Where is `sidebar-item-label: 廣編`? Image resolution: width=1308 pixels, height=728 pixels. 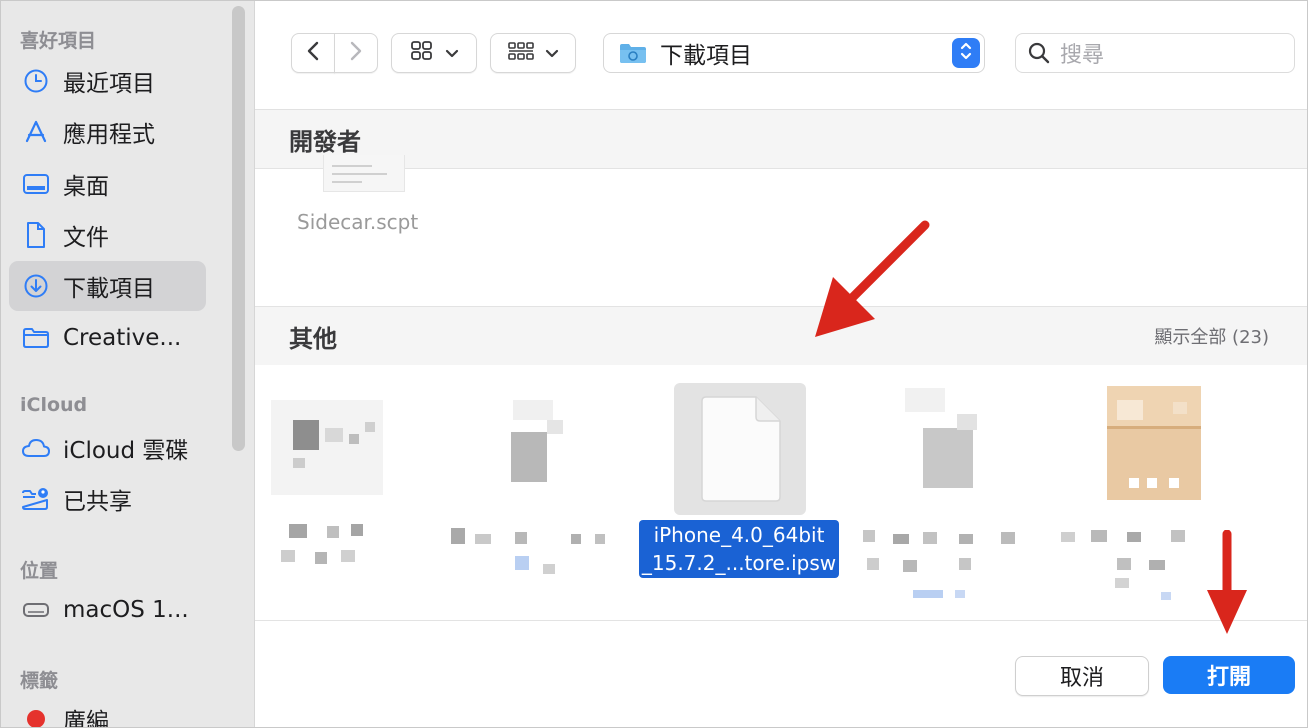 sidebar-item-label: 廣編 is located at coordinates (86, 718).